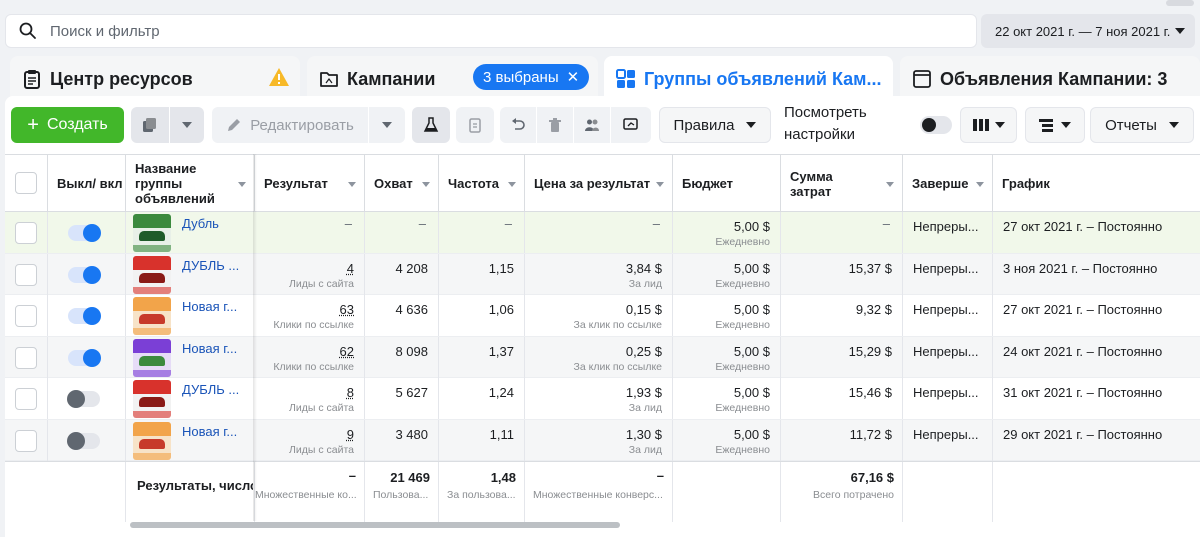  Describe the element at coordinates (92, 316) in the screenshot. I see `toggle-knob` at that location.